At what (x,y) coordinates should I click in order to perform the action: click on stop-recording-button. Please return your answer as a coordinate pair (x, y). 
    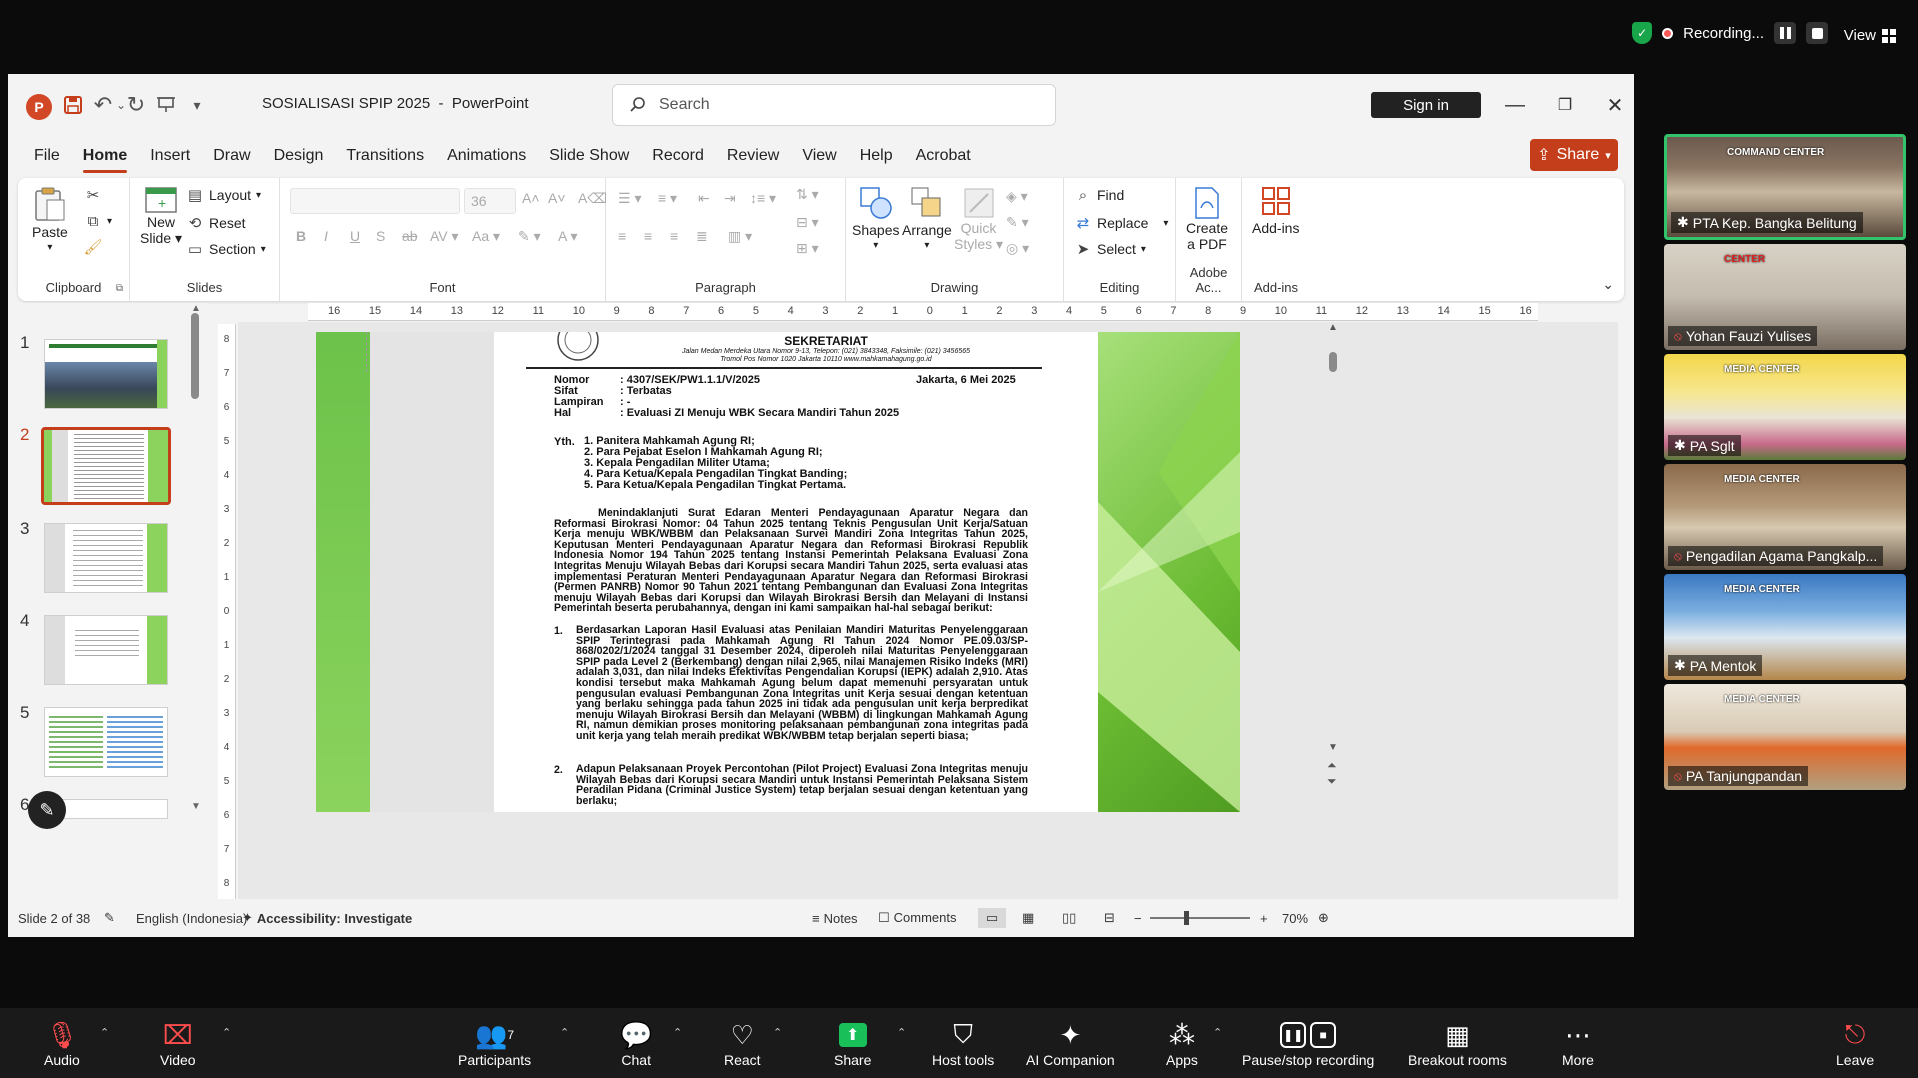
    Looking at the image, I should click on (1817, 33).